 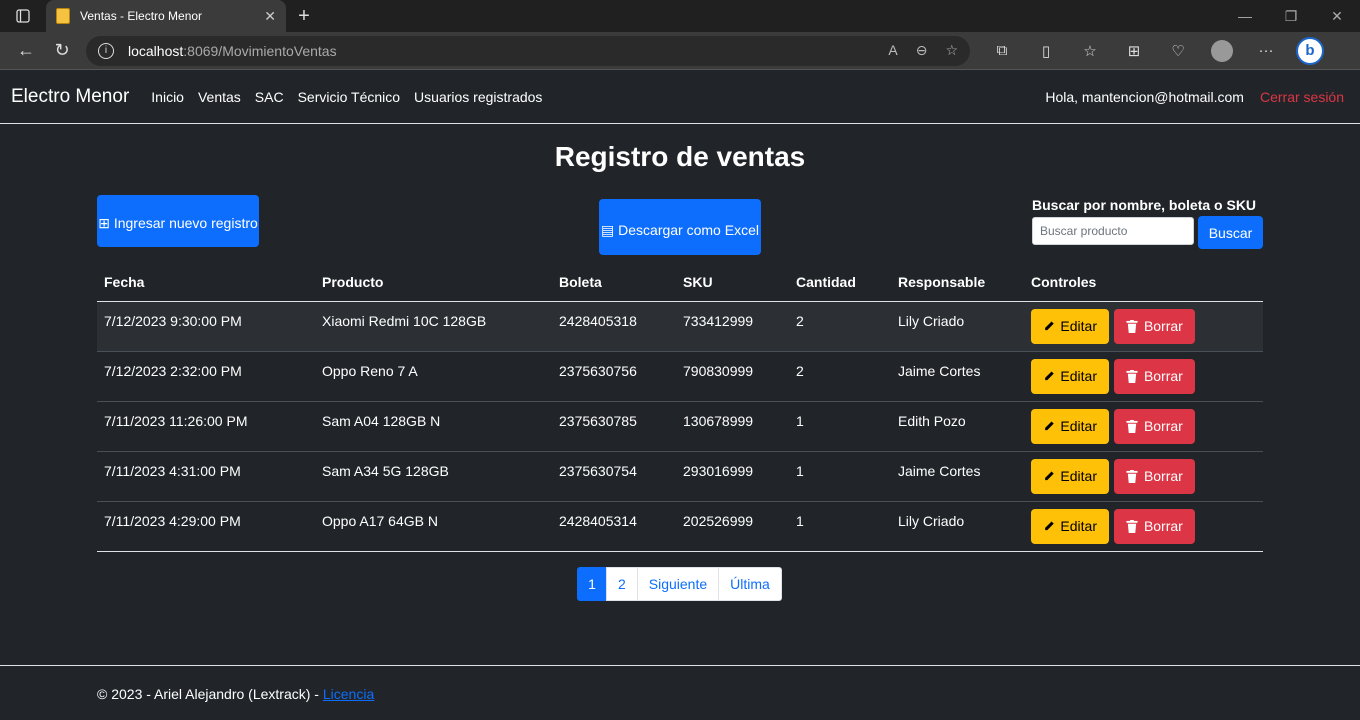 What do you see at coordinates (1230, 232) in the screenshot?
I see `search-button: Buscar` at bounding box center [1230, 232].